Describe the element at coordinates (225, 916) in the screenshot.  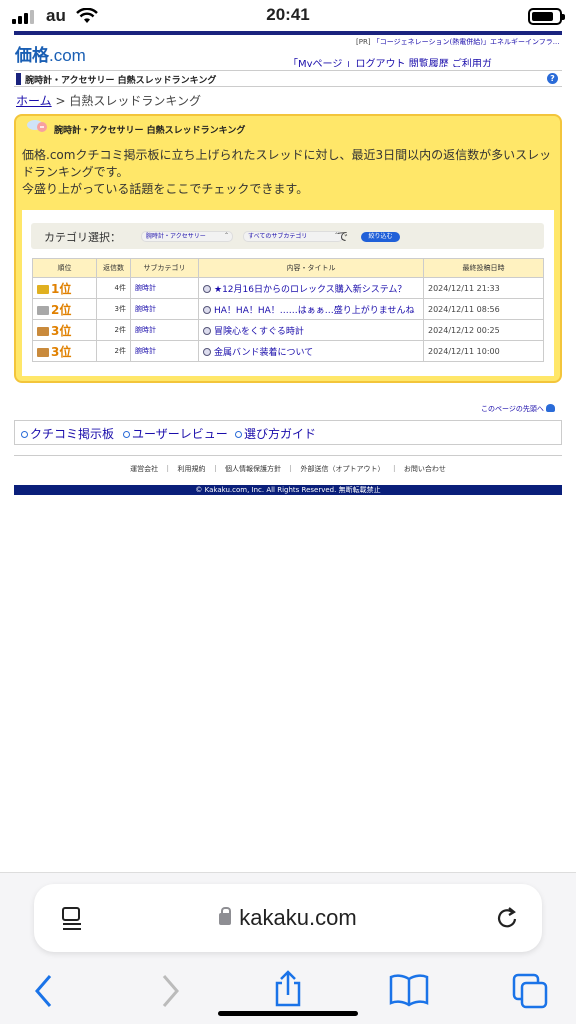
I see `lock-icon` at that location.